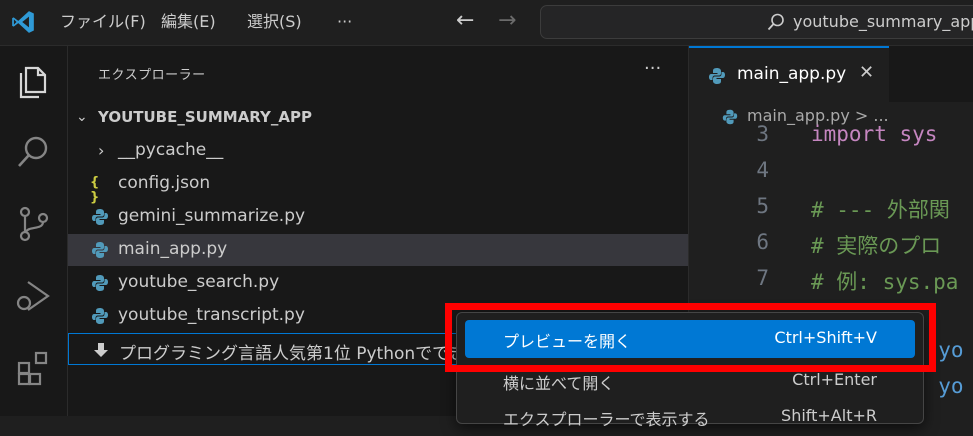 This screenshot has height=436, width=973. I want to click on explorer-files-icon, so click(34, 82).